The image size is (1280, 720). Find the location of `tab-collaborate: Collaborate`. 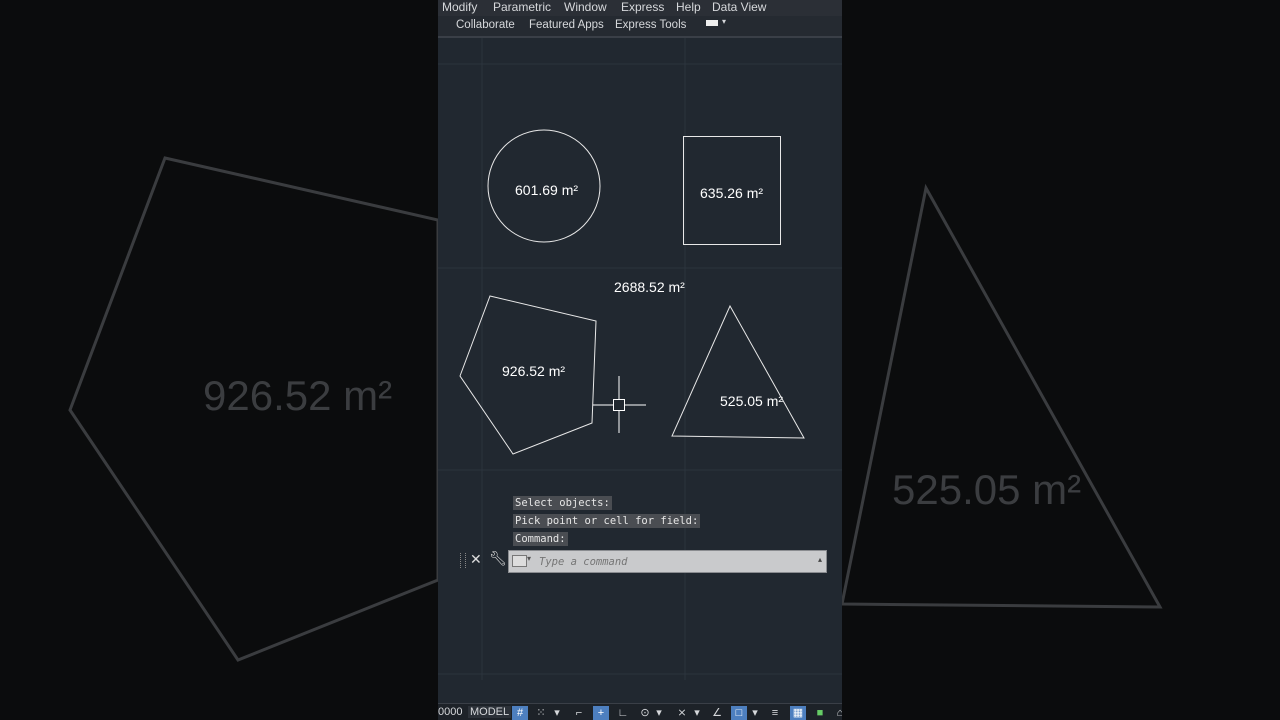

tab-collaborate: Collaborate is located at coordinates (485, 25).